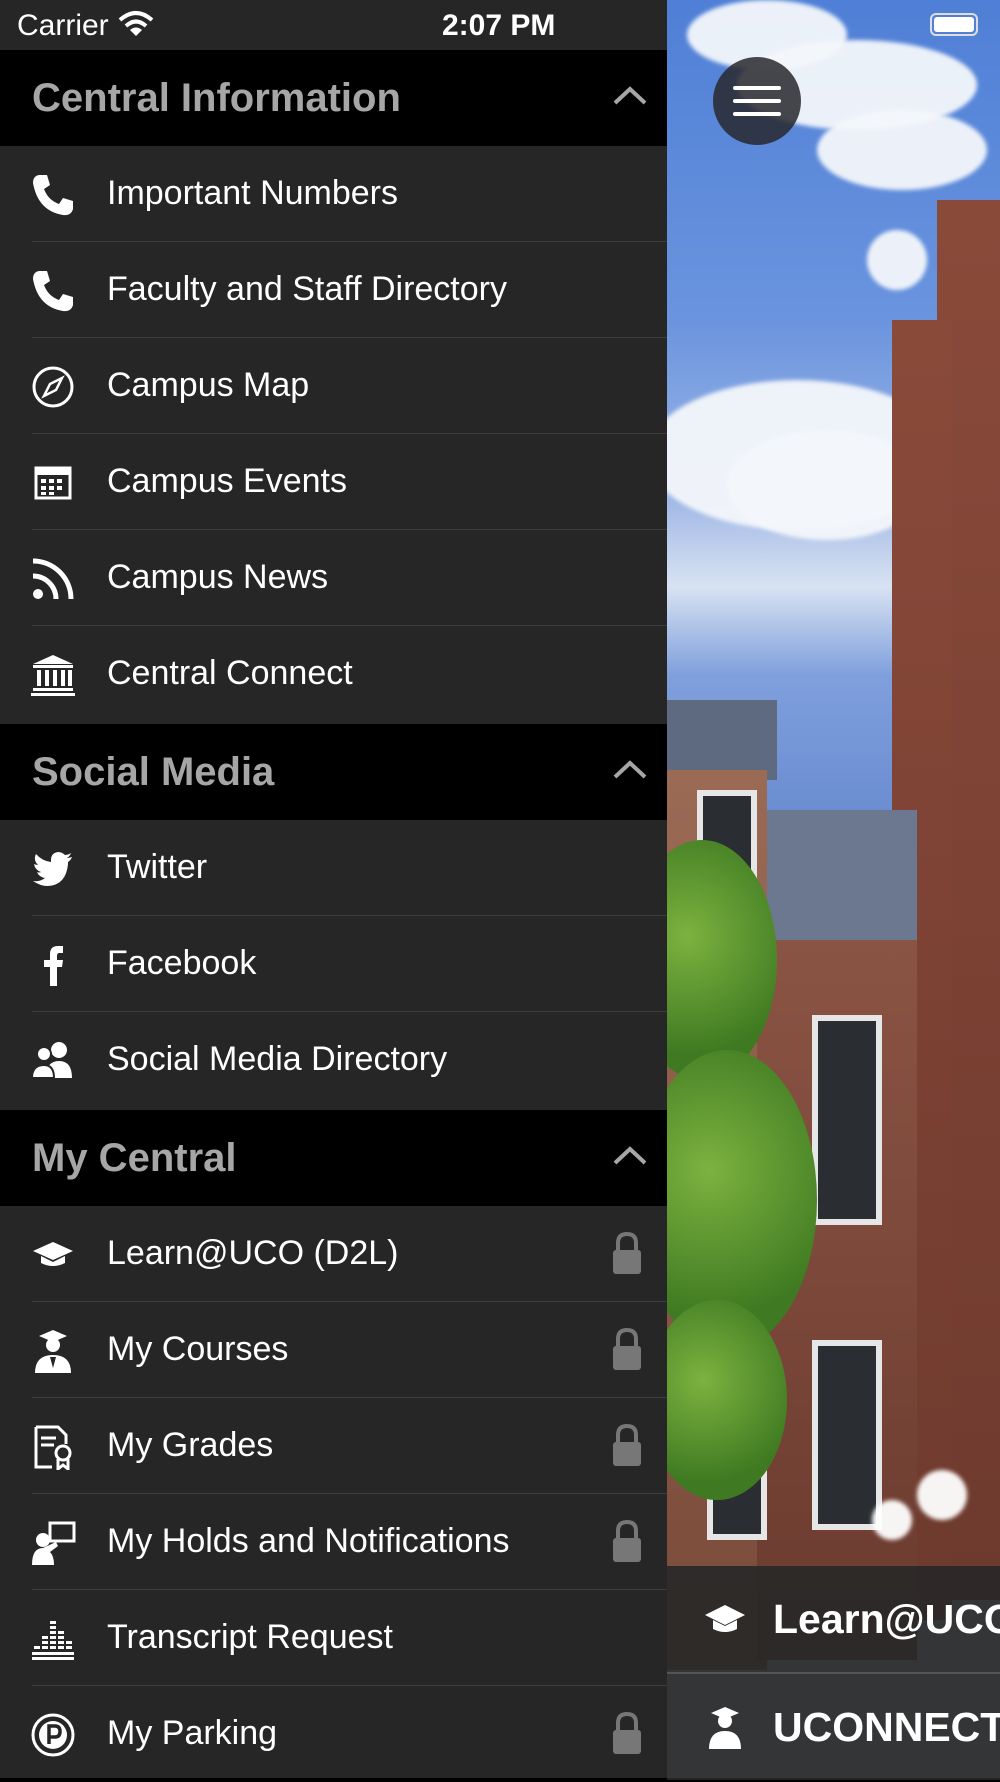  Describe the element at coordinates (53, 675) in the screenshot. I see `bank-icon` at that location.